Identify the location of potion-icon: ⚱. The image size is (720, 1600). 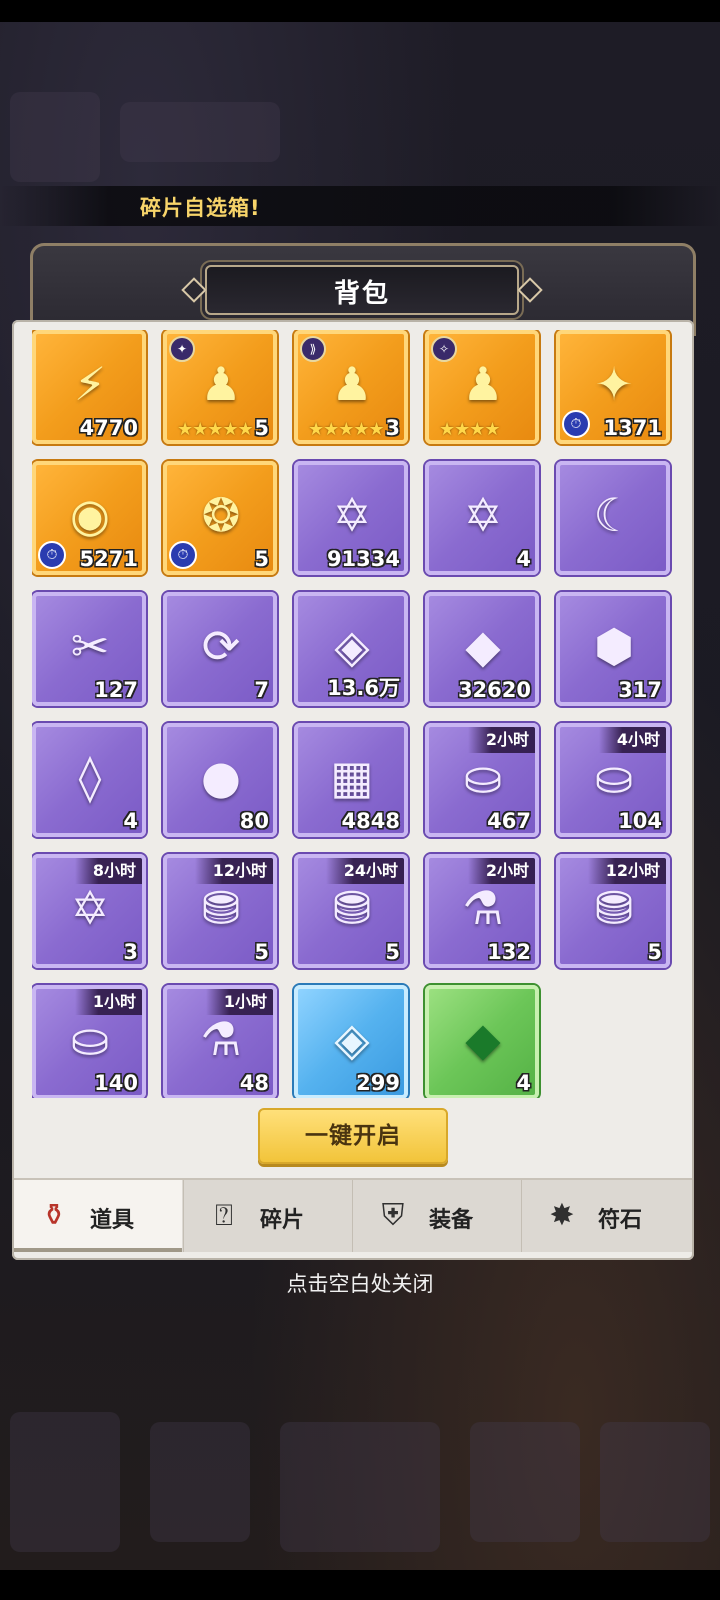
(54, 1215).